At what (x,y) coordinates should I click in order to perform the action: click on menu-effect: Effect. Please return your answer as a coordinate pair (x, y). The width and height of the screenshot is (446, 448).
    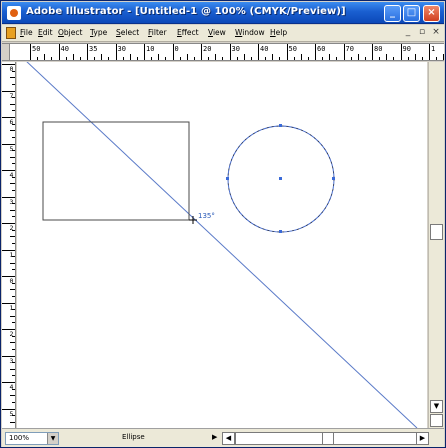
    Looking at the image, I should click on (188, 32).